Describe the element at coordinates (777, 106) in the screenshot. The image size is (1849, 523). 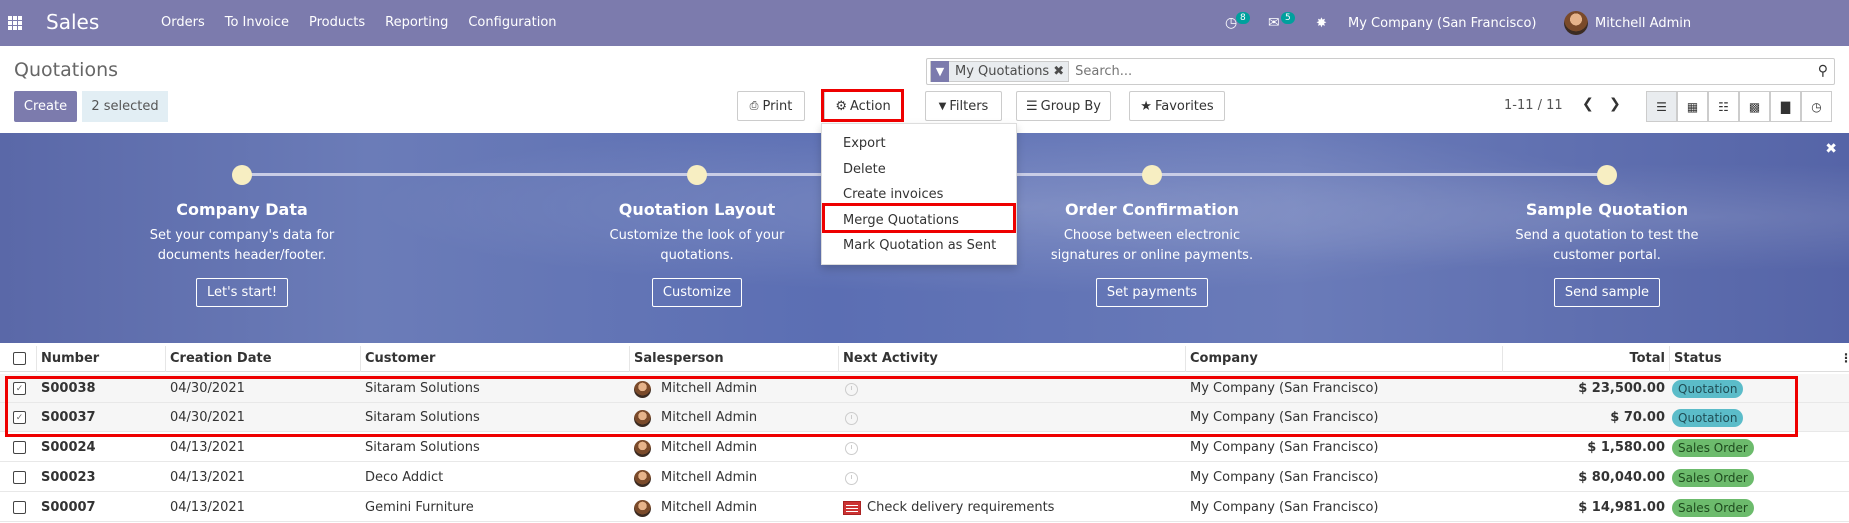
I see `print-label: Print` at that location.